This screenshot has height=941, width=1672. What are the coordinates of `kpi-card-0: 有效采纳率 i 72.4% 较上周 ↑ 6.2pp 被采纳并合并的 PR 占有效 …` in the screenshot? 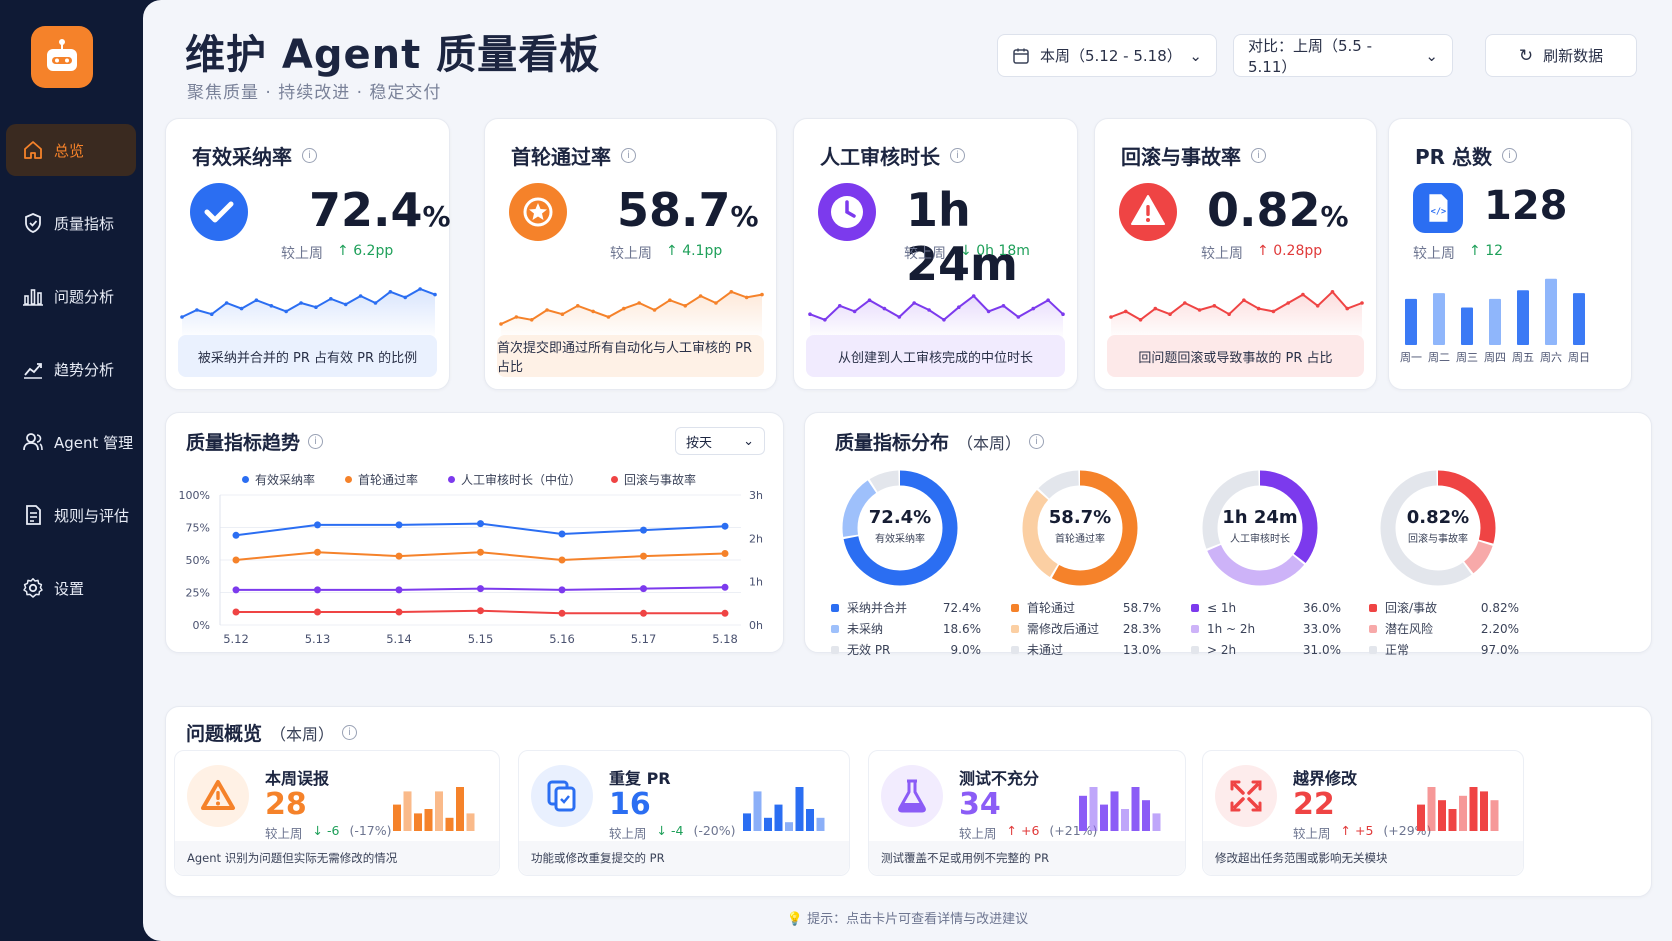 It's located at (308, 254).